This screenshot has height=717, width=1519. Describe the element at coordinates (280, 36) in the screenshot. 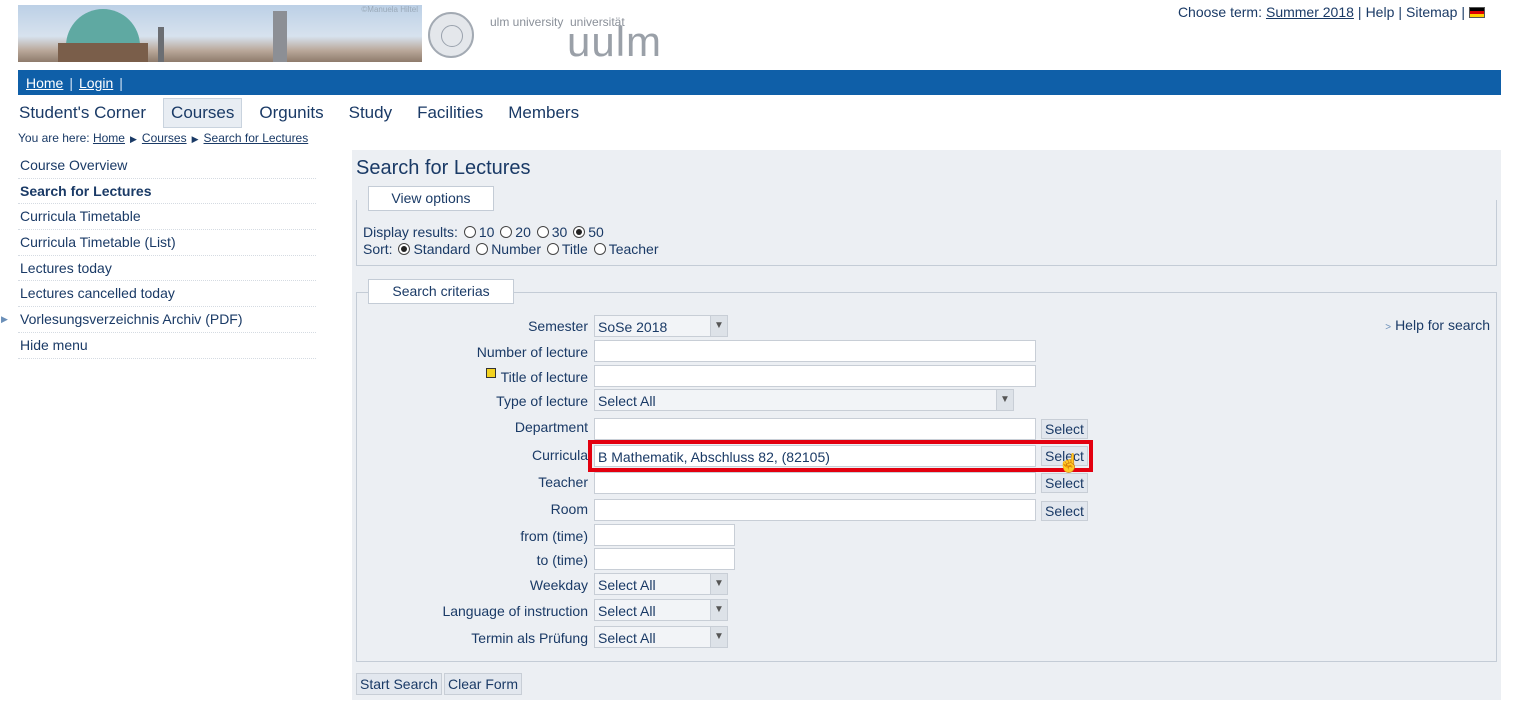

I see `tower-shape` at that location.